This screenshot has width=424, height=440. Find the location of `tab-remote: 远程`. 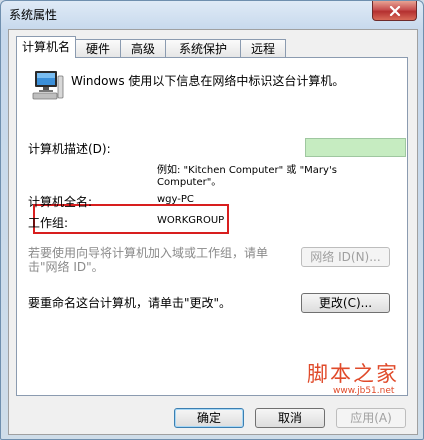

tab-remote: 远程 is located at coordinates (263, 48).